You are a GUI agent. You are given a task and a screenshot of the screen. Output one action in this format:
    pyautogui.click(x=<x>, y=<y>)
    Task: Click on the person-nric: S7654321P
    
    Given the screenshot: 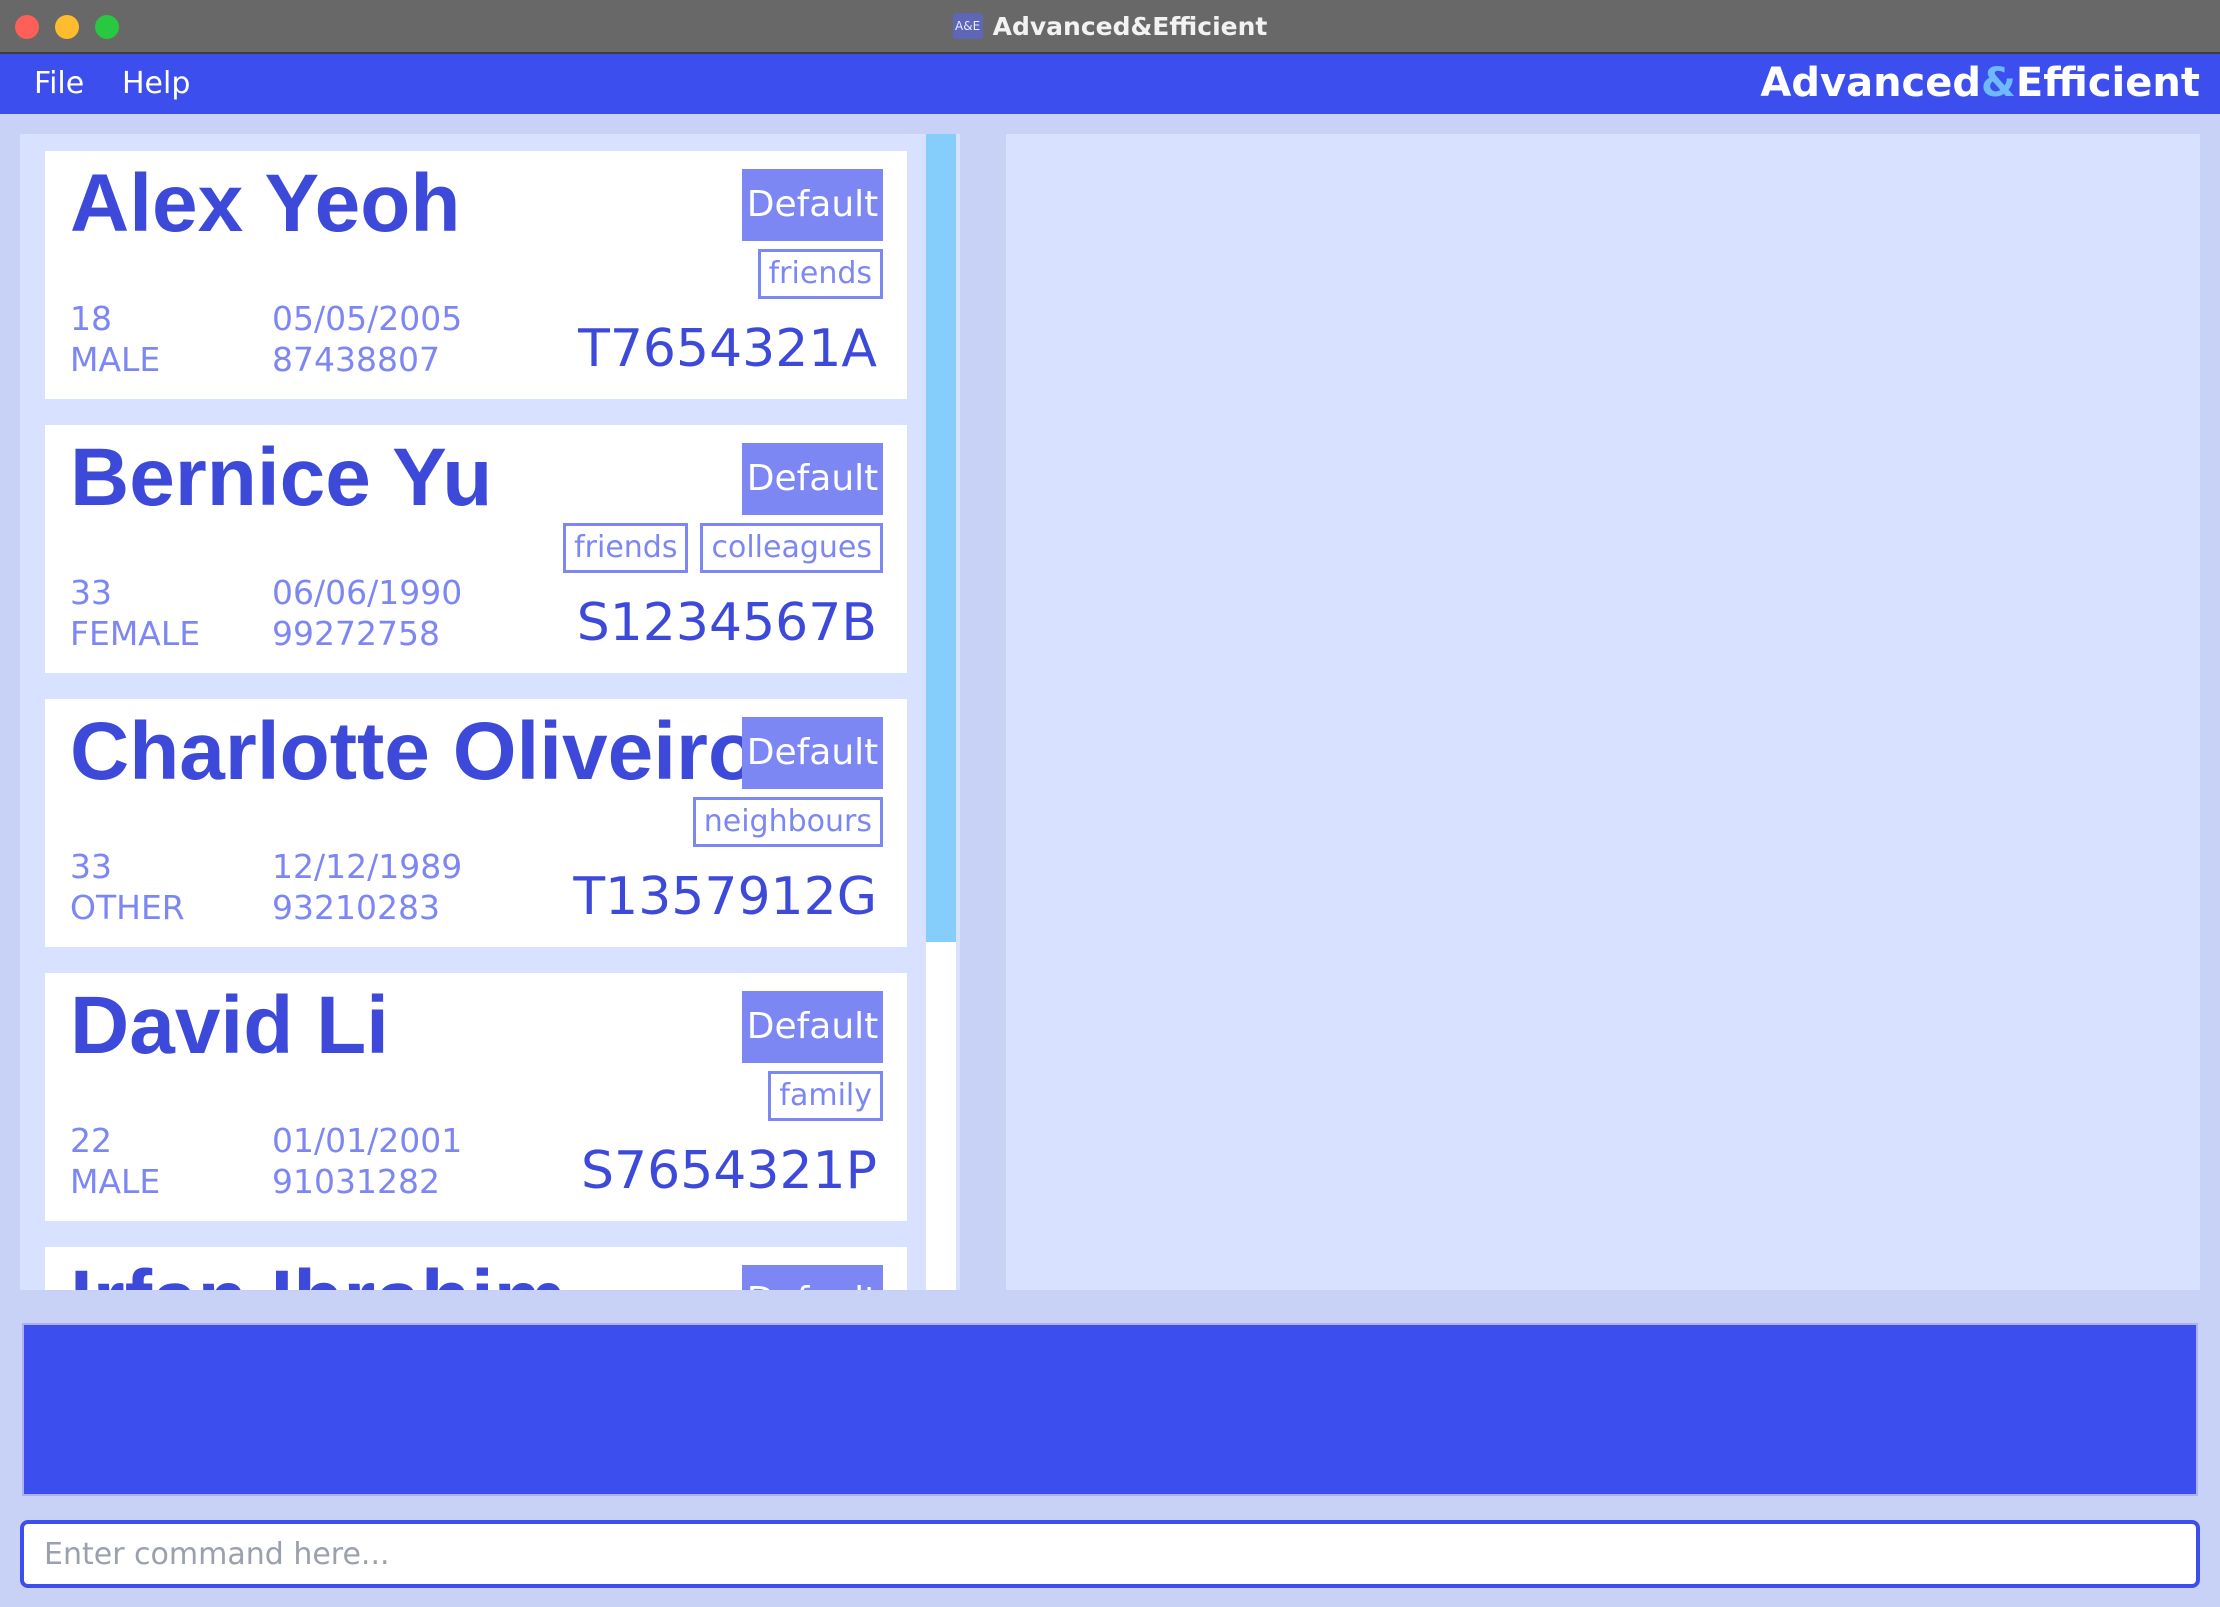 What is the action you would take?
    pyautogui.click(x=729, y=1171)
    